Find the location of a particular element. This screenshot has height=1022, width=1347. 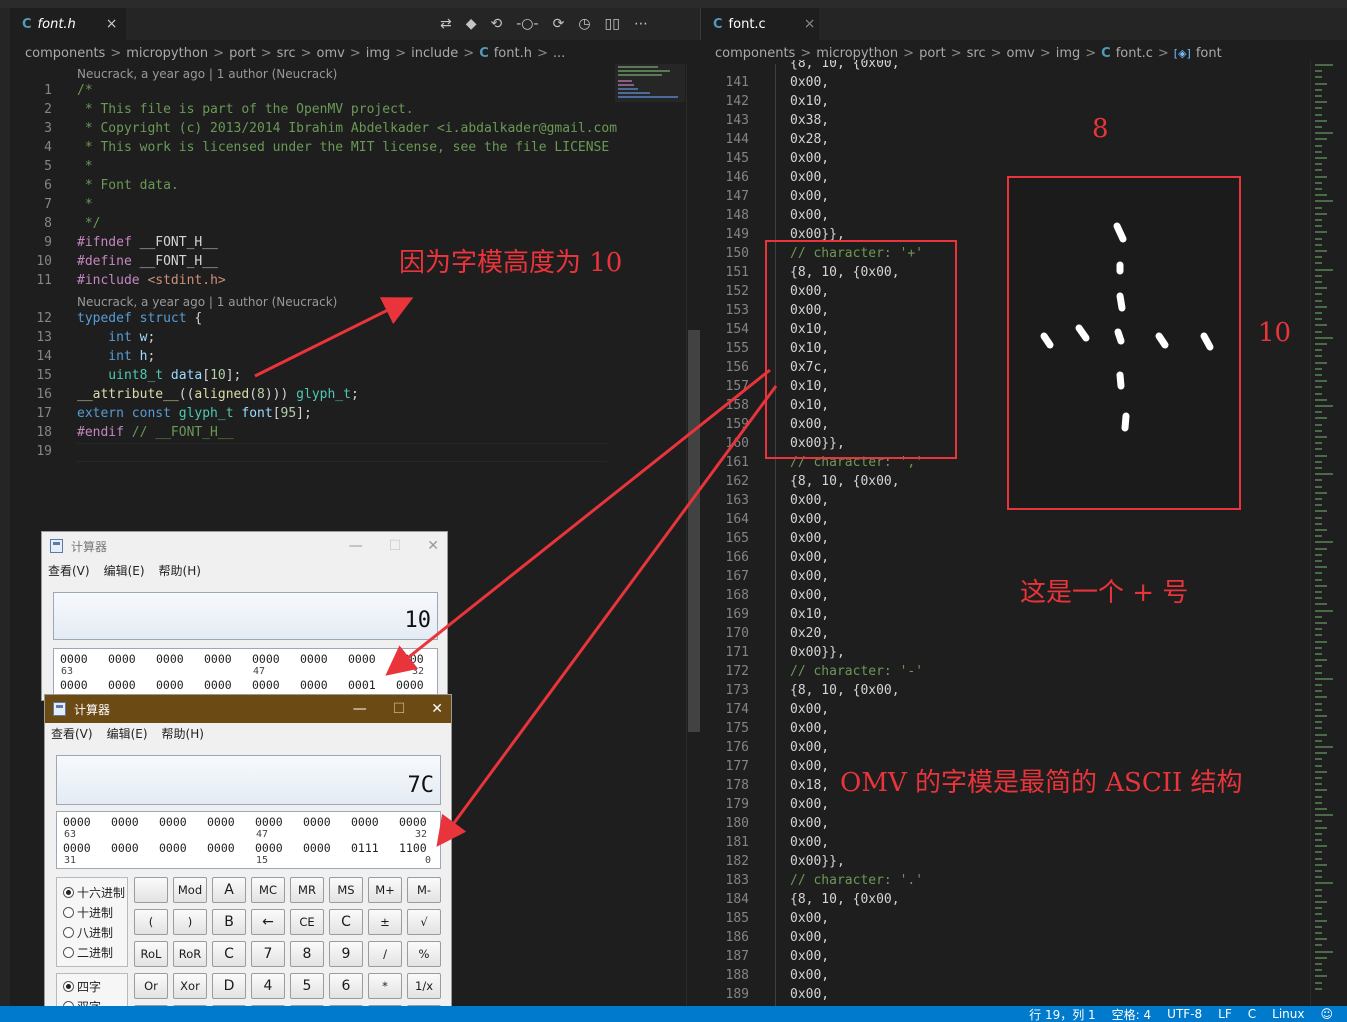

breadcrumb-item: include is located at coordinates (434, 53).